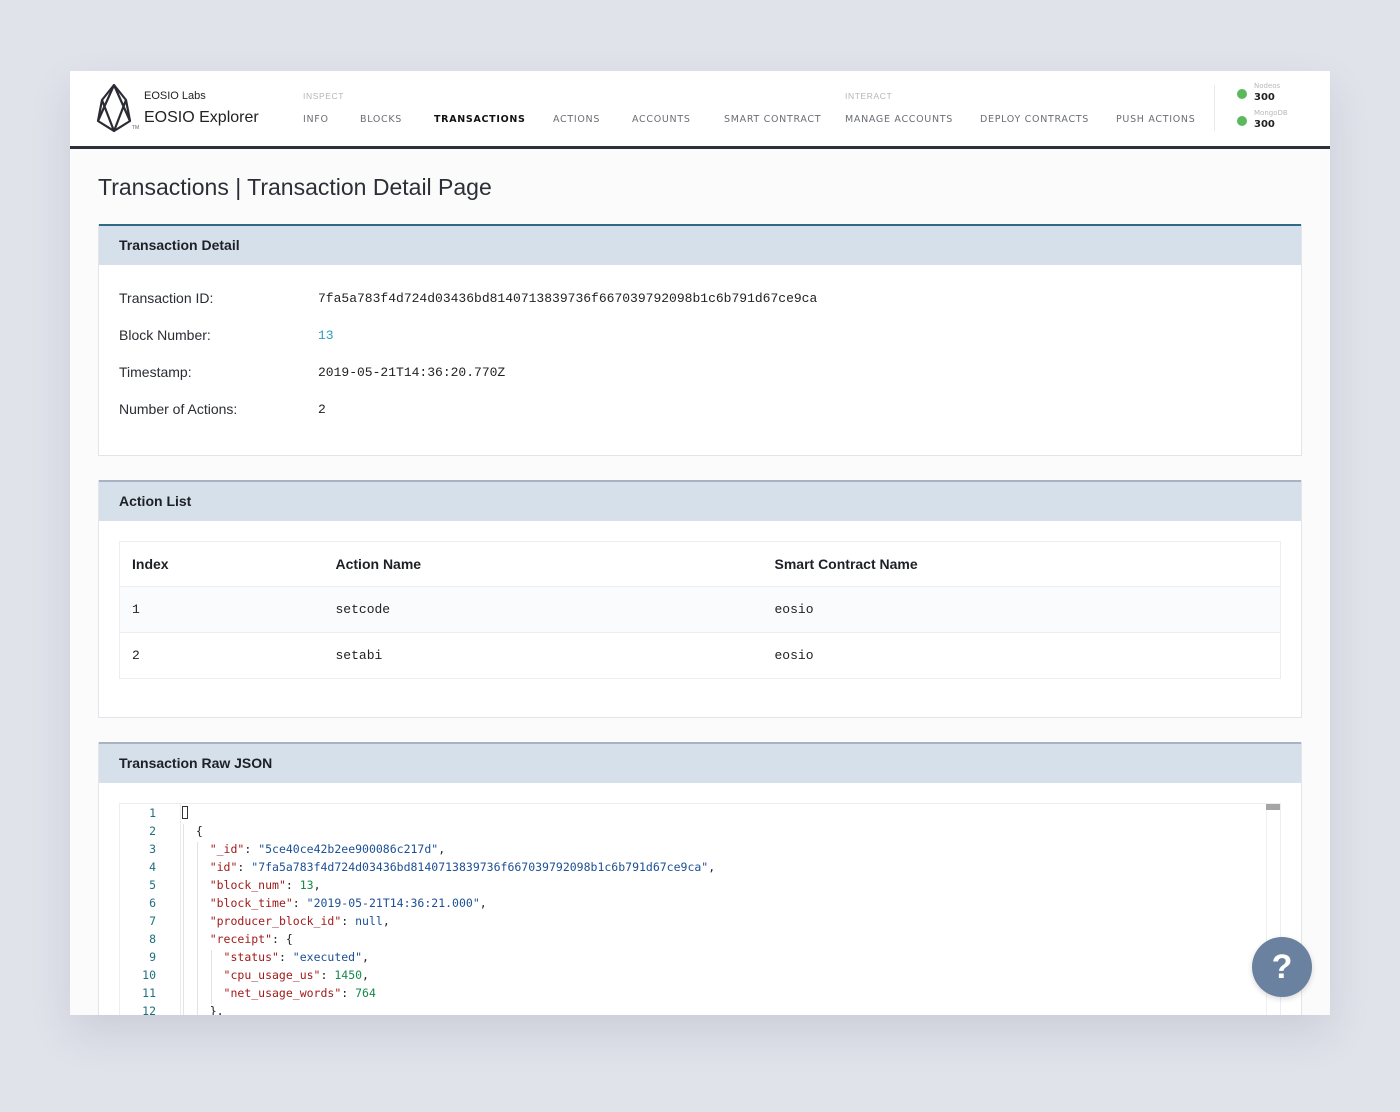 This screenshot has height=1112, width=1400. What do you see at coordinates (543, 609) in the screenshot?
I see `cell-action-name: setcode` at bounding box center [543, 609].